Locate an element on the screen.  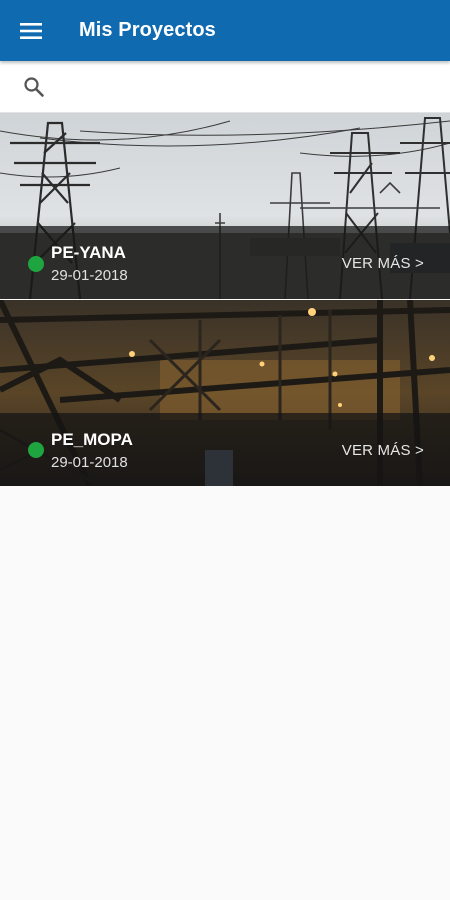
search-input is located at coordinates (247, 87).